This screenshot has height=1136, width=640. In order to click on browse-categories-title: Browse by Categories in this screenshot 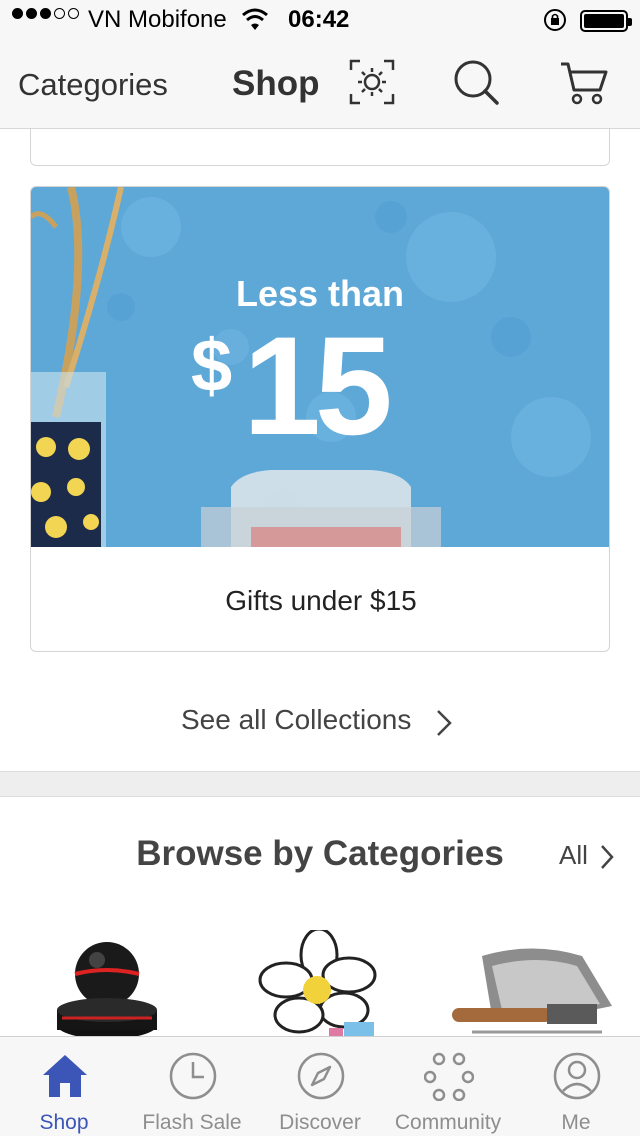, I will do `click(320, 853)`.